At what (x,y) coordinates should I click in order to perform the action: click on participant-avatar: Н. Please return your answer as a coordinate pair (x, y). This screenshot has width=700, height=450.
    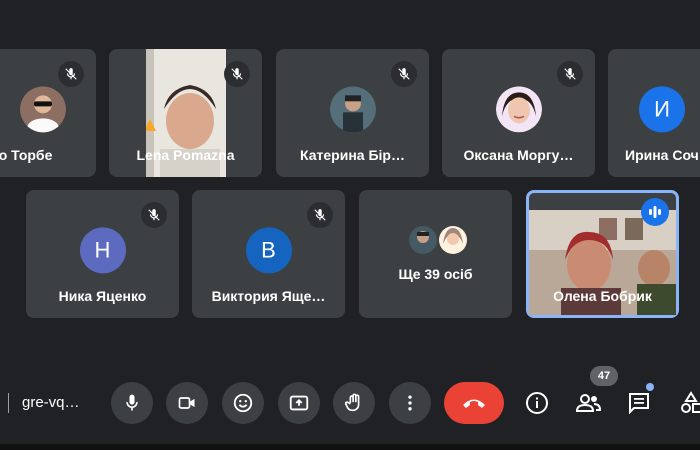
    Looking at the image, I should click on (102, 250).